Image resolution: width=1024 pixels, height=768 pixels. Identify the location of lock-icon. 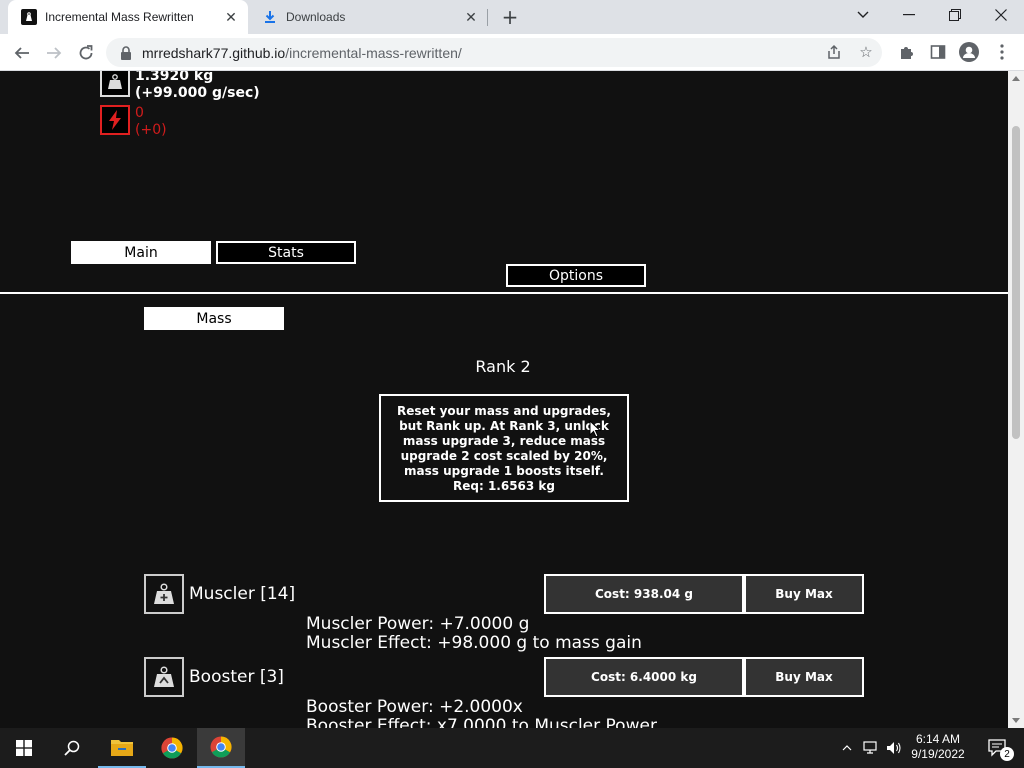
(126, 52).